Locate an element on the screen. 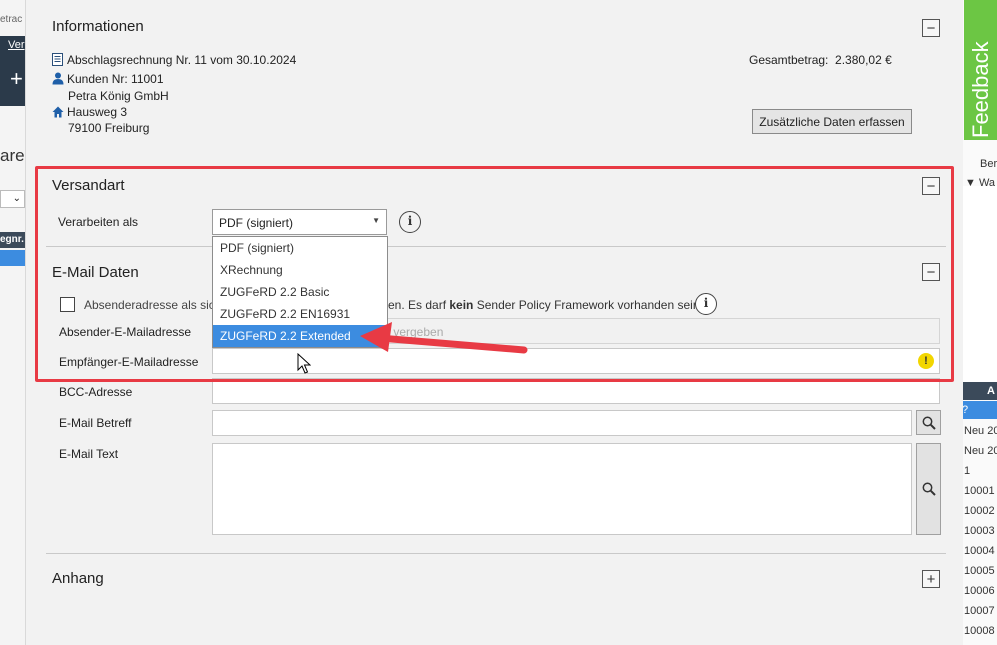  sender-as-checkbox is located at coordinates (67, 304).